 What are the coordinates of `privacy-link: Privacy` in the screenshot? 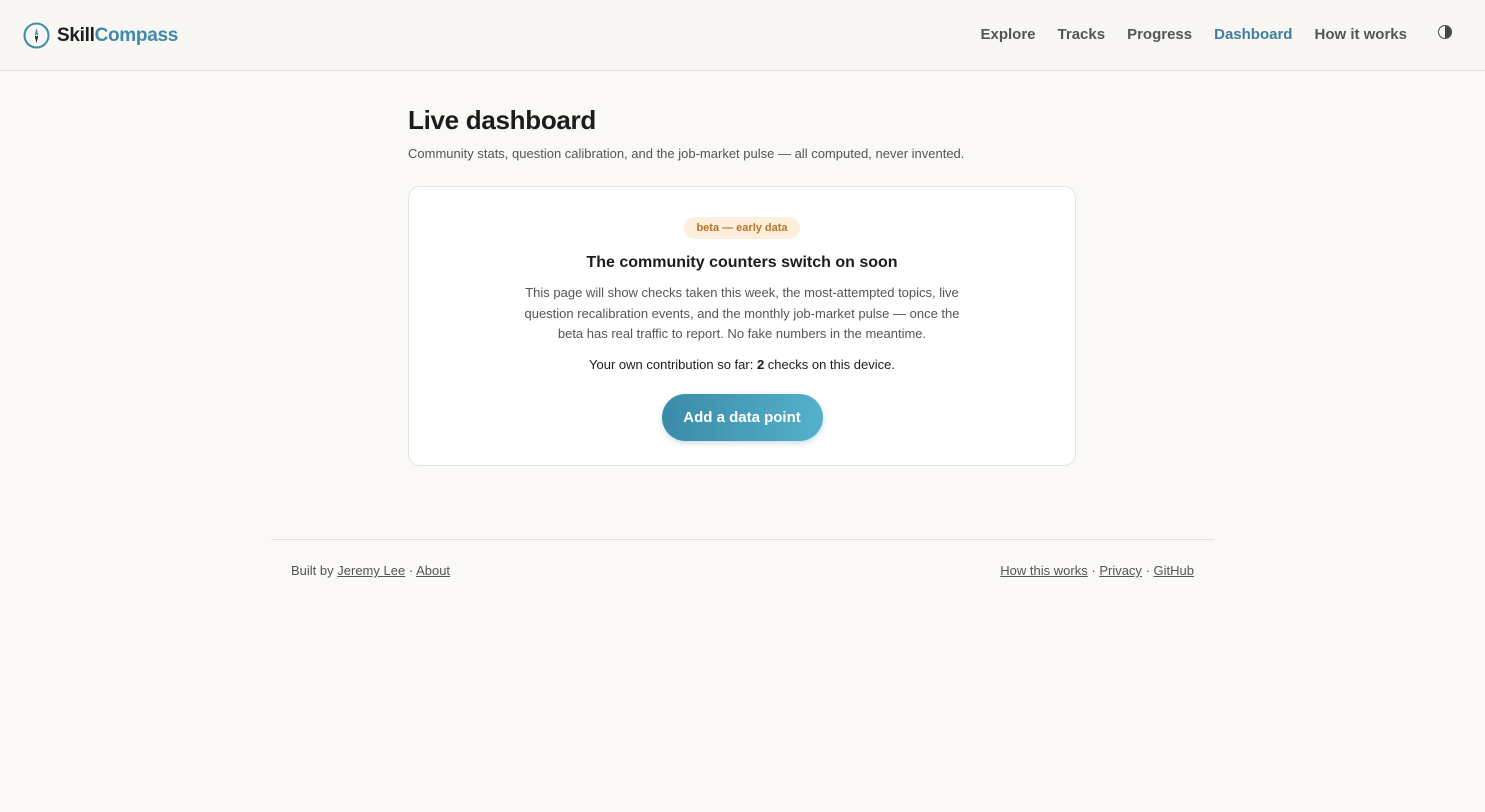 It's located at (1120, 570).